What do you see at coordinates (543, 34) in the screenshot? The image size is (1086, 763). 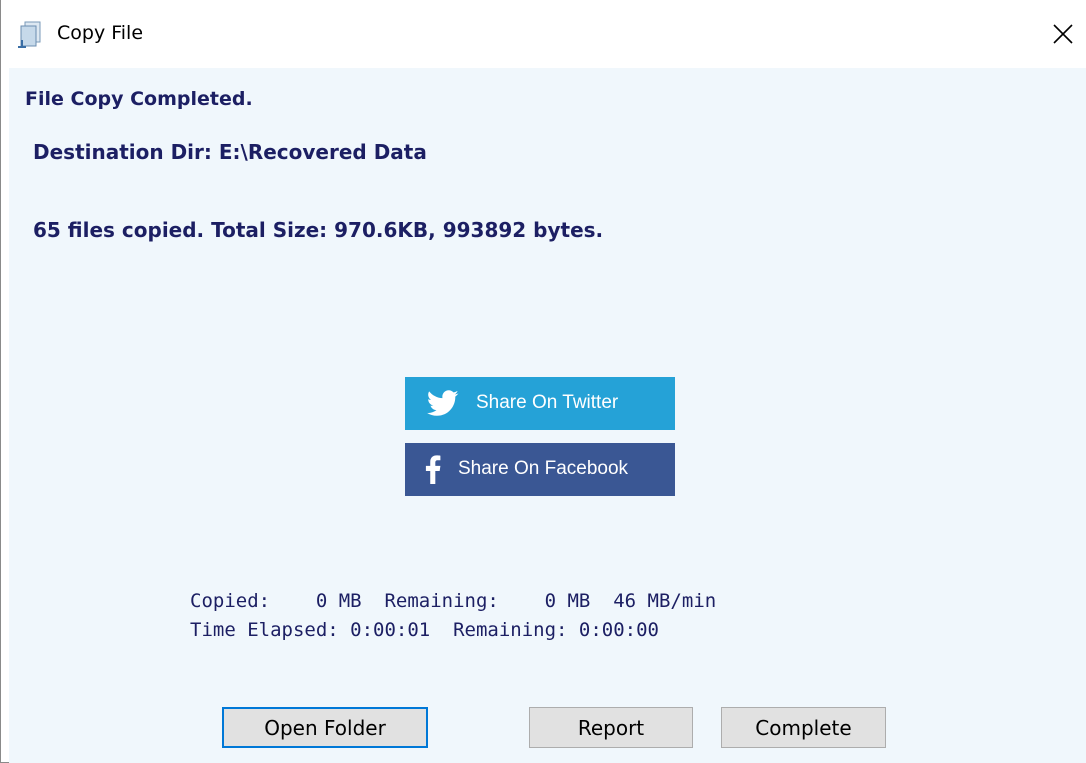 I see `title-bar: Copy File` at bounding box center [543, 34].